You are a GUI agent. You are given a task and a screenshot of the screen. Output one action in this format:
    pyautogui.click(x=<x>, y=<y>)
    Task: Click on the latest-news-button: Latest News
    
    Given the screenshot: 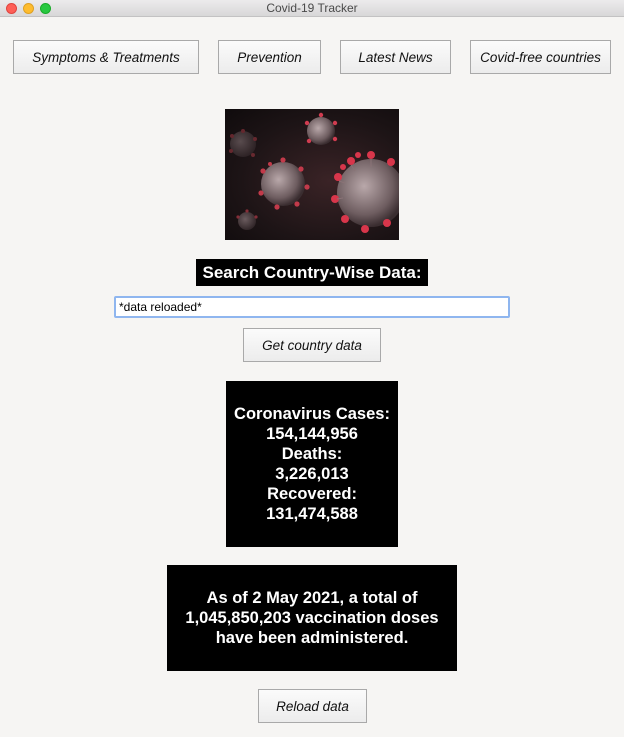 What is the action you would take?
    pyautogui.click(x=395, y=57)
    